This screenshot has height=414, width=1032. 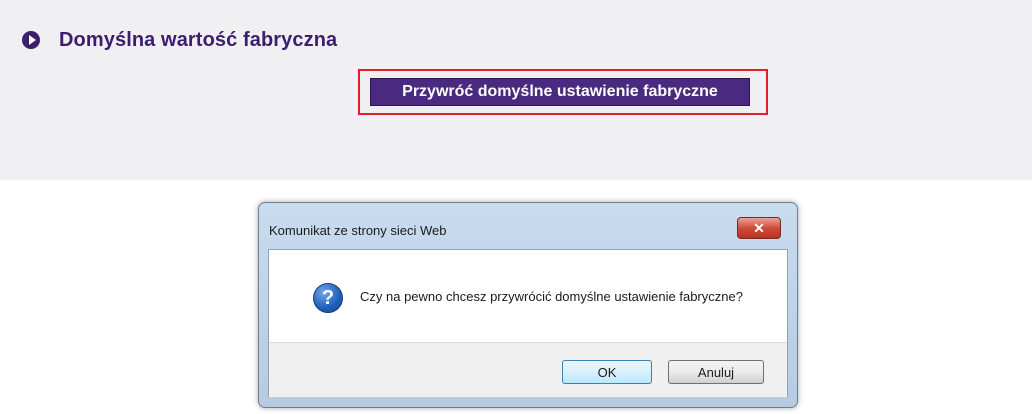 What do you see at coordinates (716, 372) in the screenshot?
I see `cancel-button: Anuluj` at bounding box center [716, 372].